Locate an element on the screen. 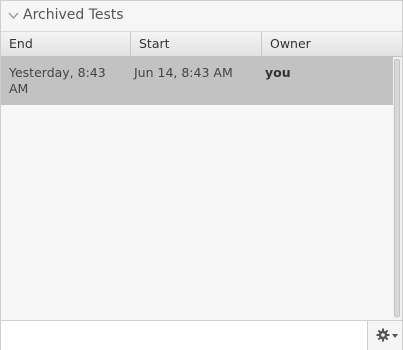  vertical-scrollbar is located at coordinates (397, 188).